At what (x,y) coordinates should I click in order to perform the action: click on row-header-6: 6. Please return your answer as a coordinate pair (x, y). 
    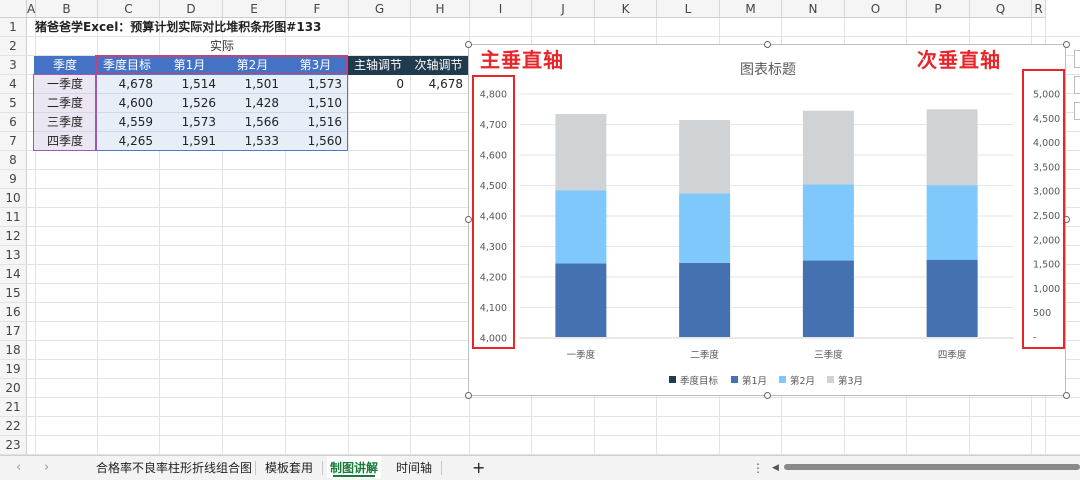
    Looking at the image, I should click on (13, 122).